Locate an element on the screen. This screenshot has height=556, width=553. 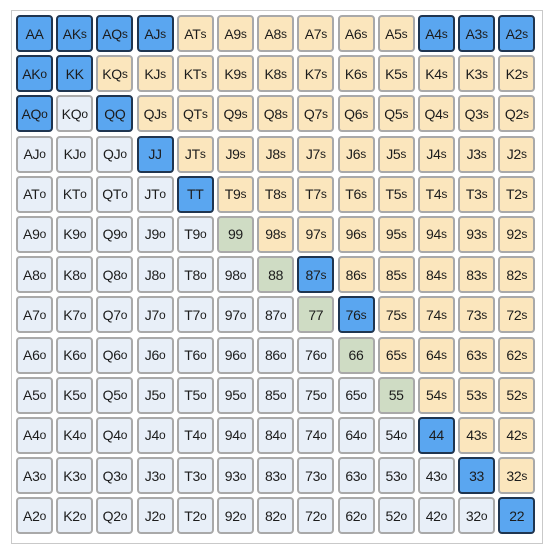
hand-cell-J7s: J7 s is located at coordinates (316, 154).